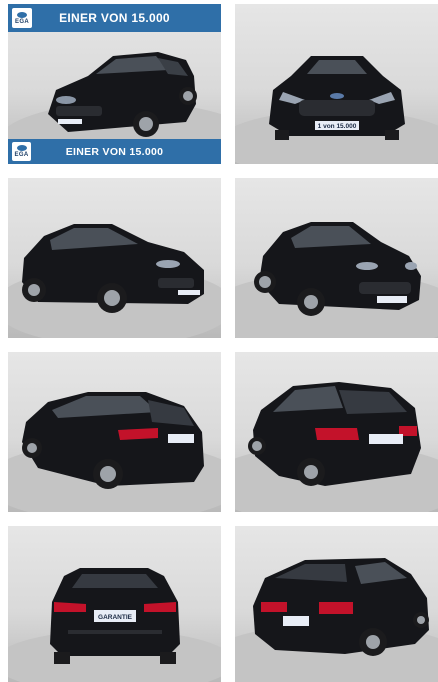  I want to click on car-photo-rear: GARANTIE, so click(114, 625).